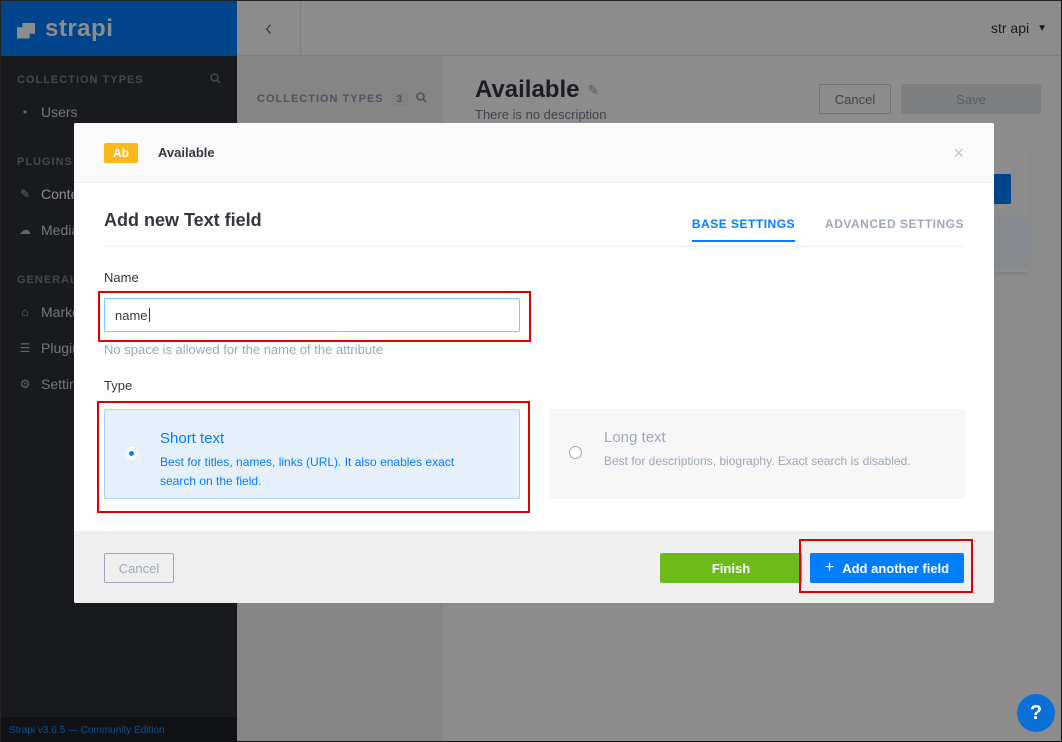 The width and height of the screenshot is (1062, 742). I want to click on plus-icon: +, so click(829, 567).